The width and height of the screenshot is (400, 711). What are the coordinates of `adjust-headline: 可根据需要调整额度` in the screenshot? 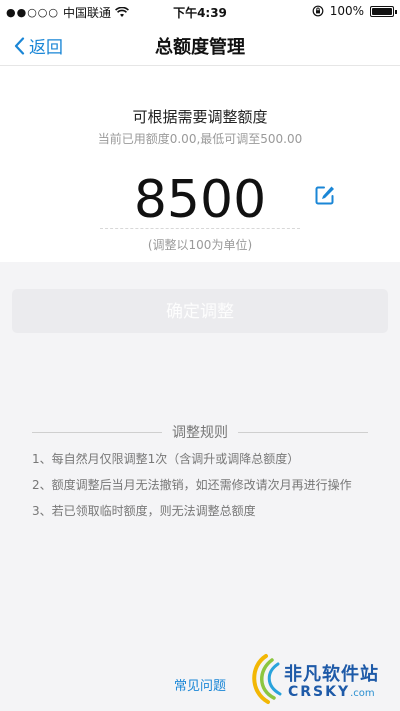 It's located at (200, 117).